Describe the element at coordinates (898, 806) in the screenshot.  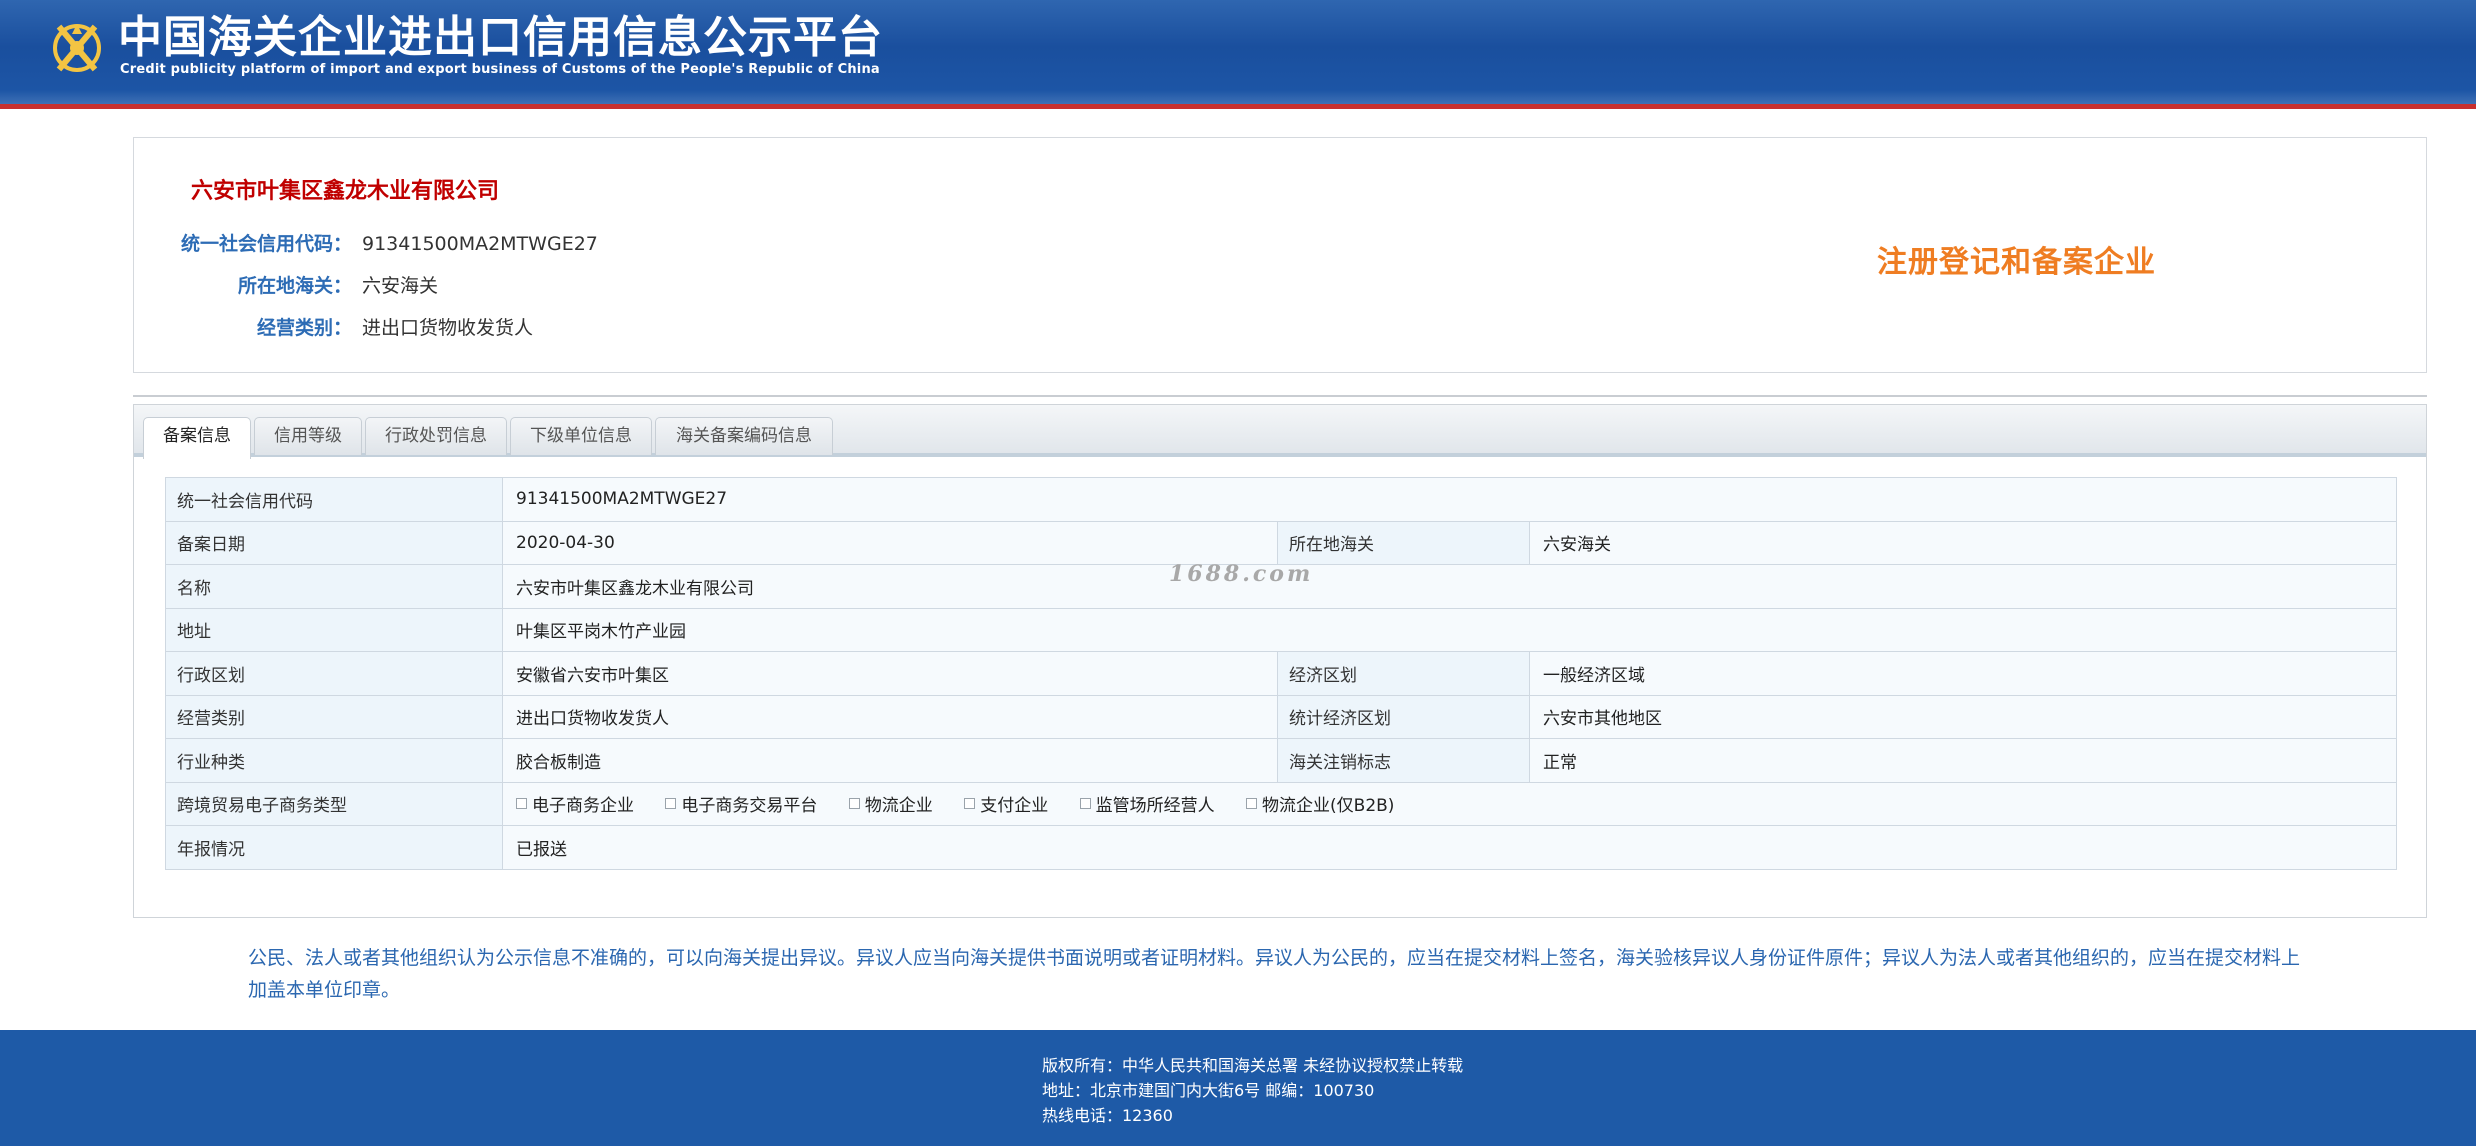
I see `checkbox-label: 物流企业` at that location.